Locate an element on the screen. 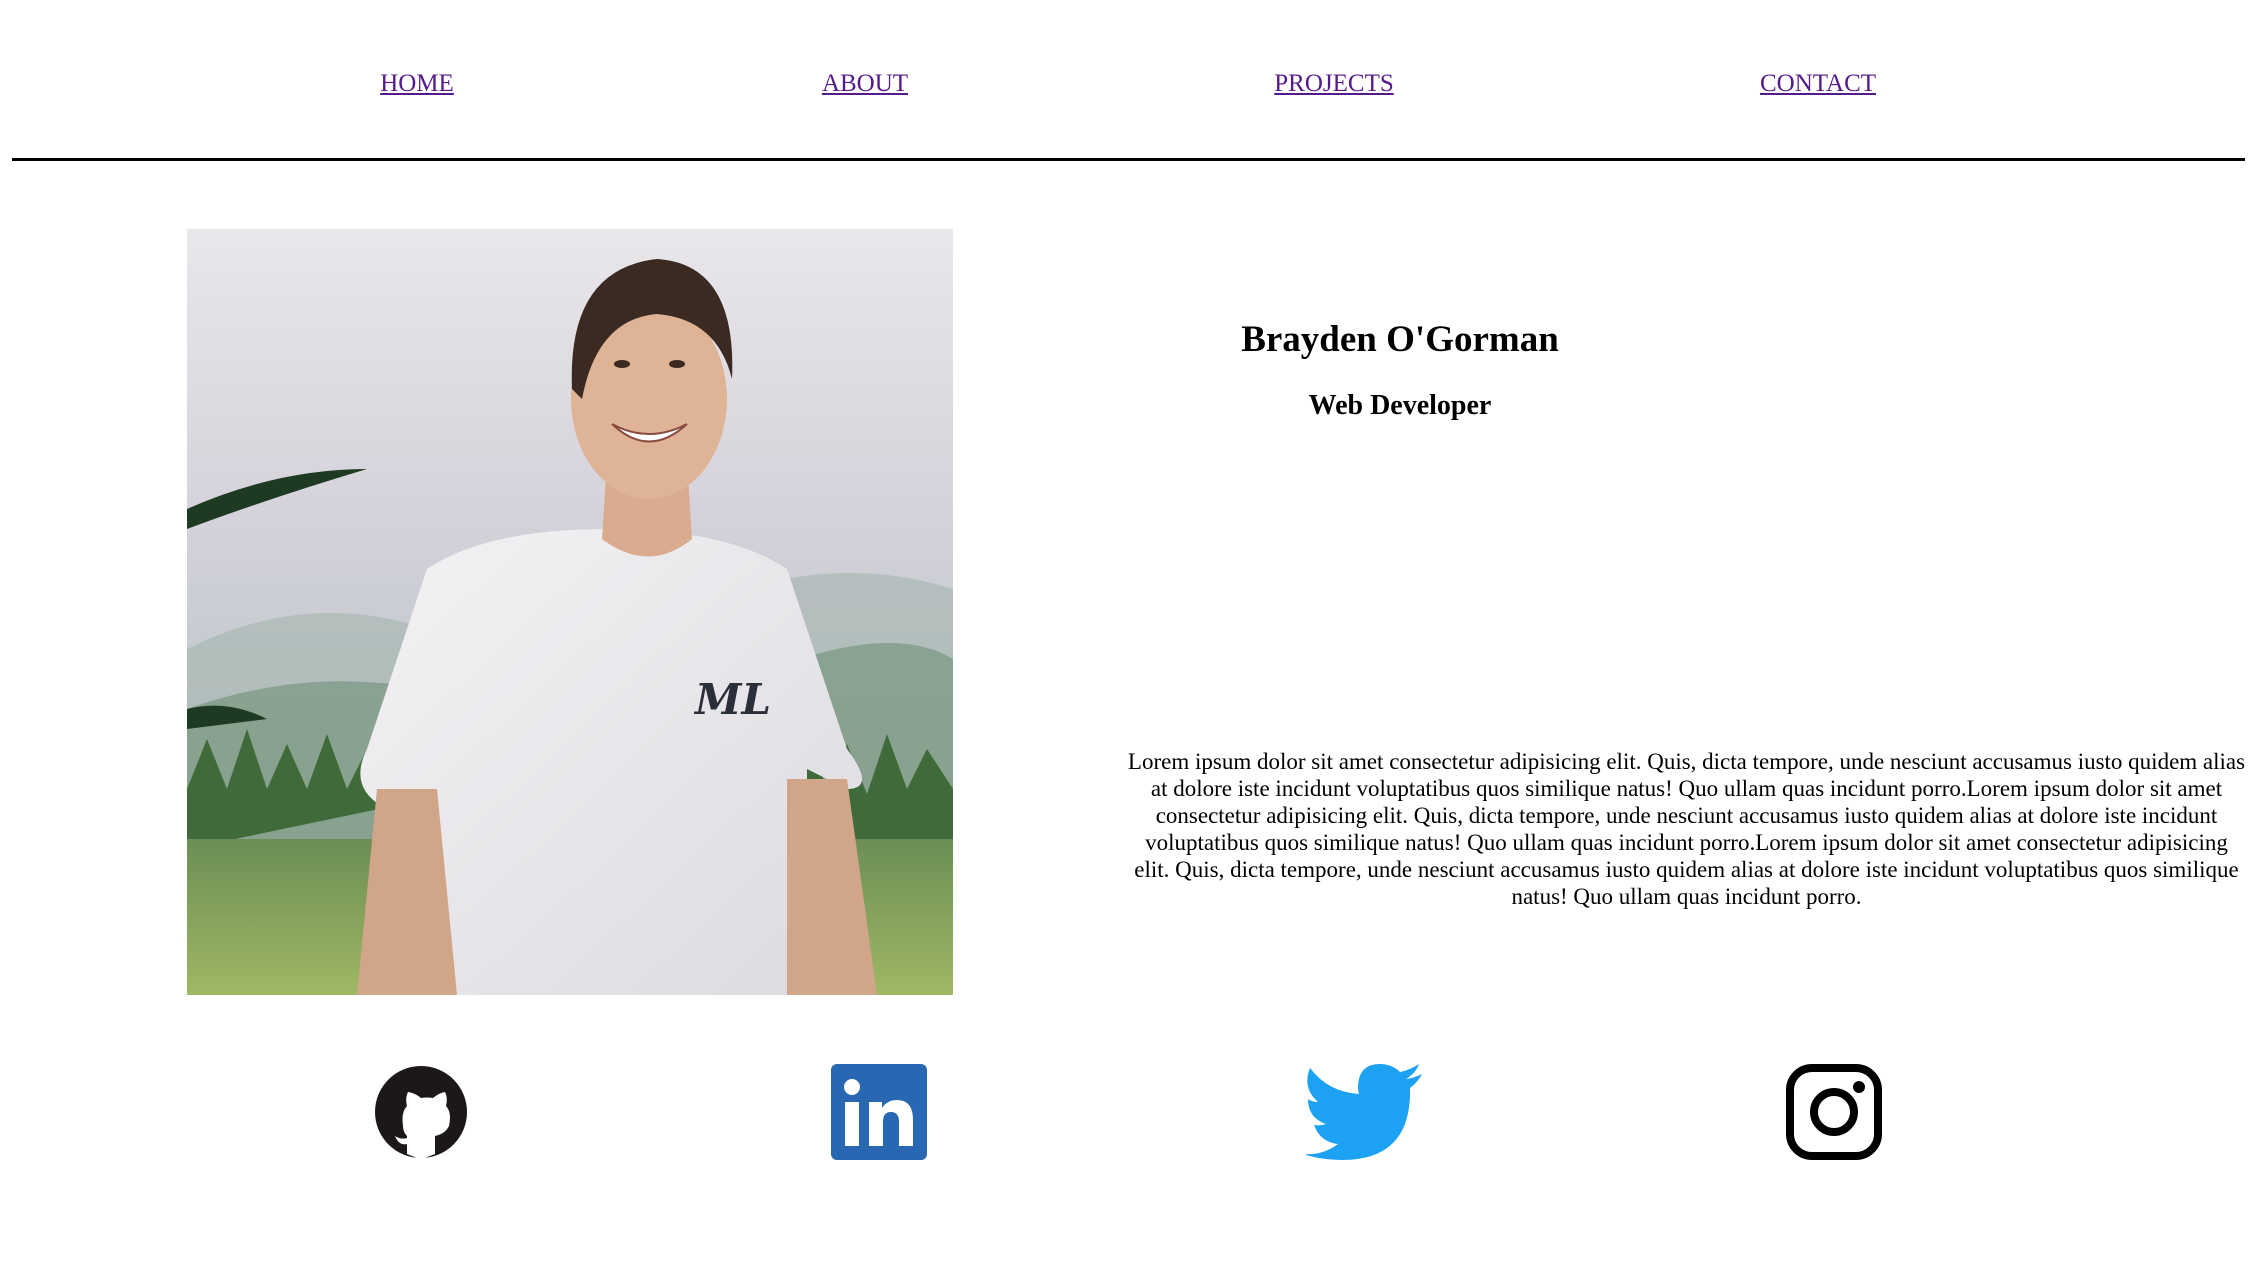 This screenshot has height=1282, width=2256. linkedin-icon is located at coordinates (879, 1112).